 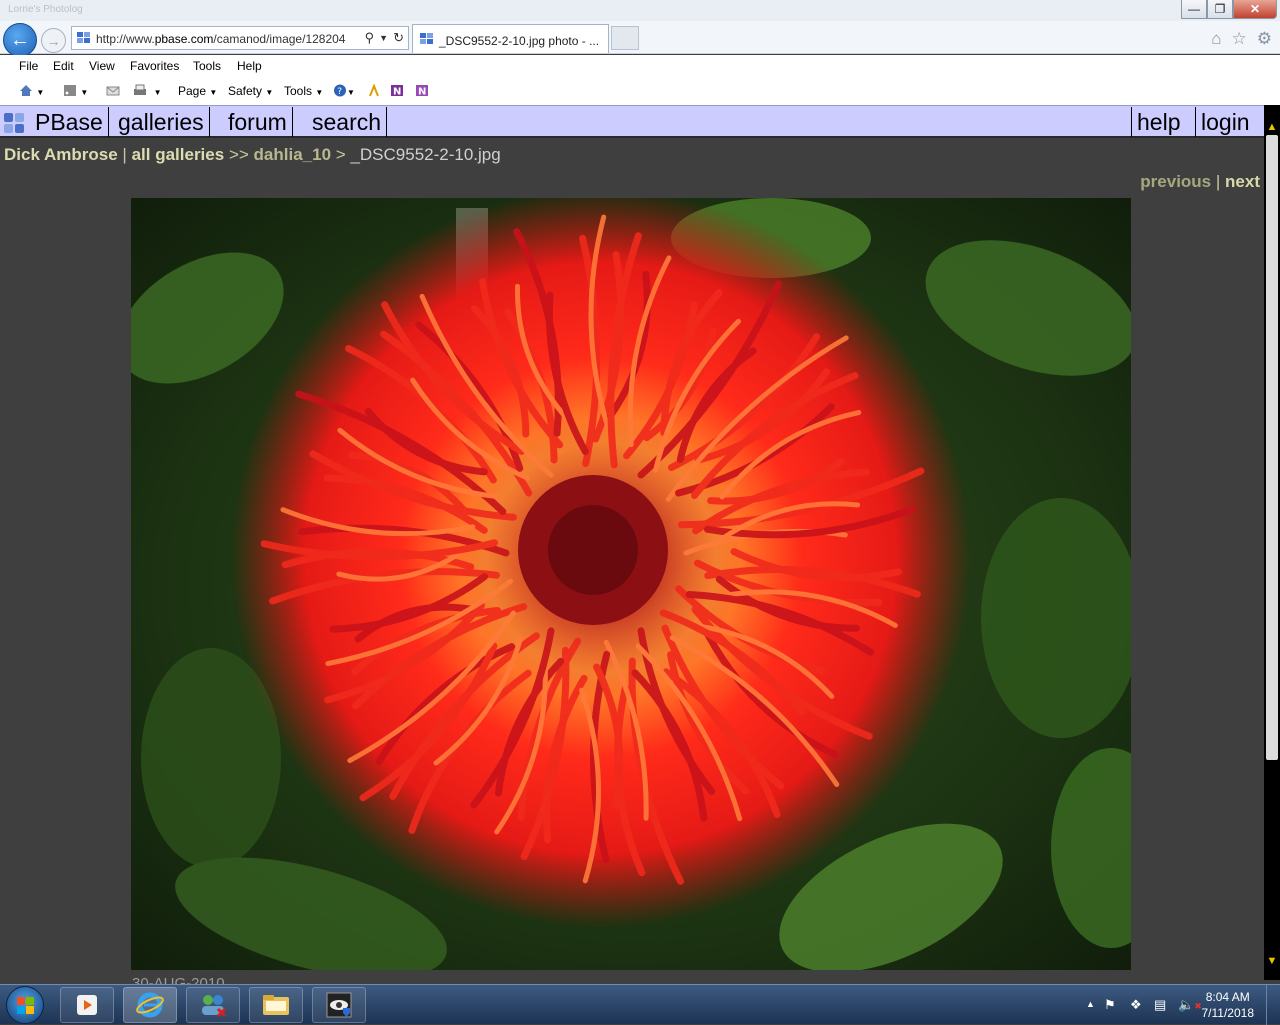 I want to click on window-titlebar: Lorrie's Photolog — ❐ ✕, so click(x=640, y=10).